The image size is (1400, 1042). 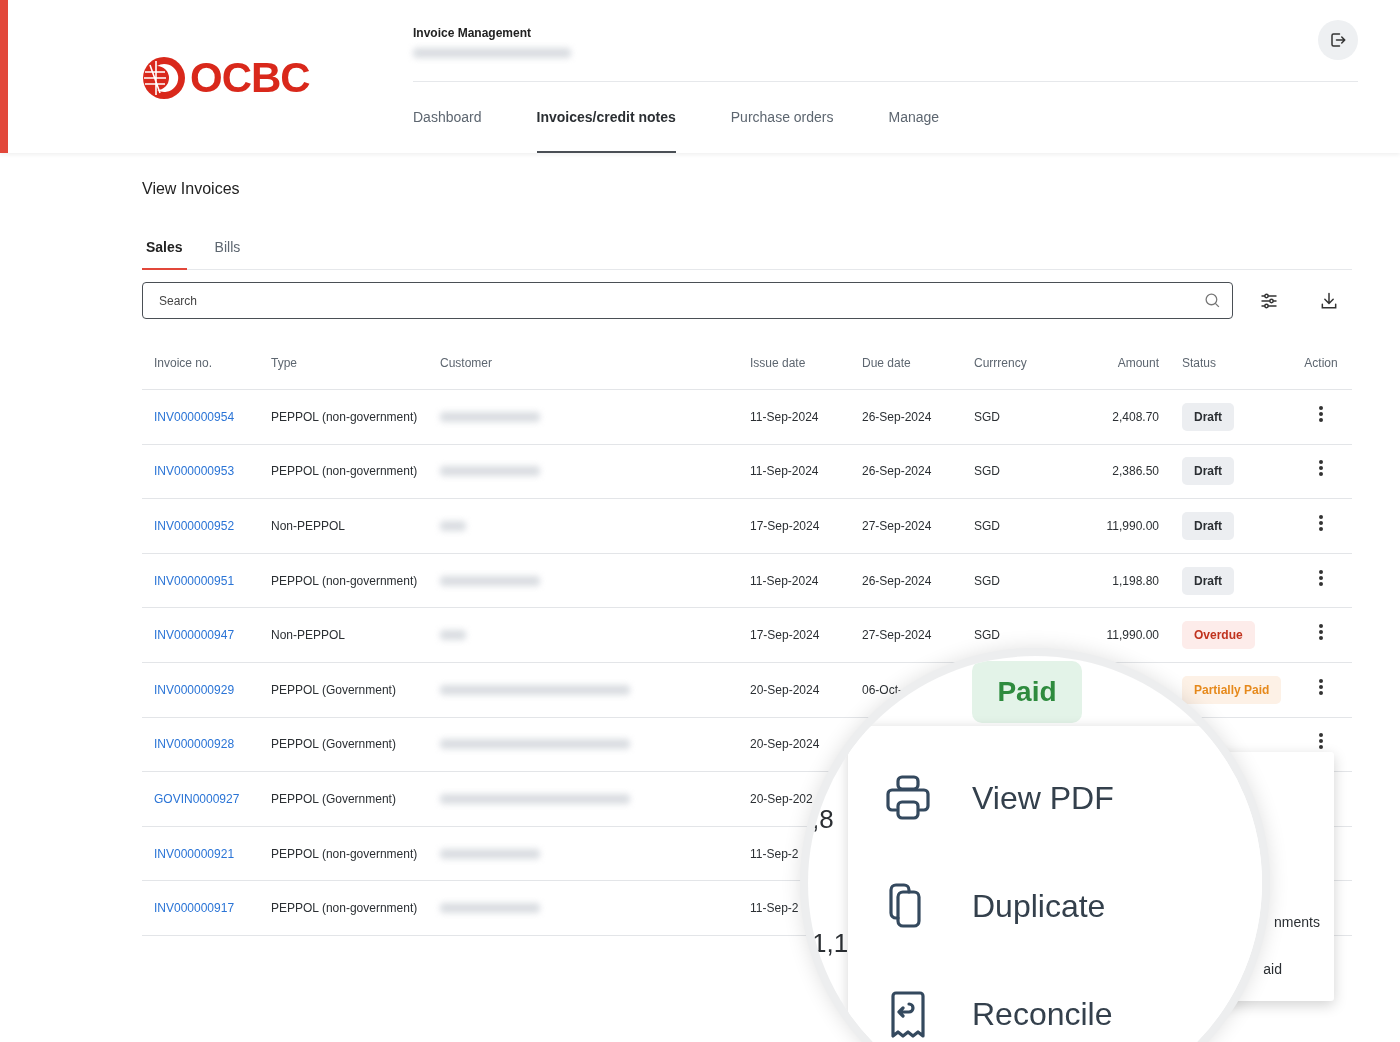 I want to click on amount-fragment: ,8, so click(x=823, y=819).